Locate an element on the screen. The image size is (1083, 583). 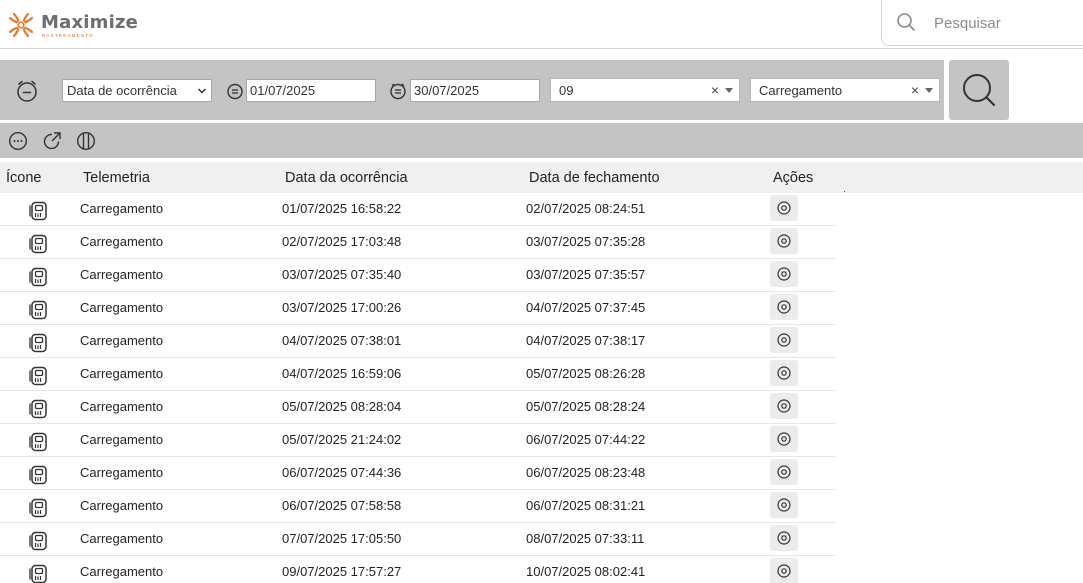
occurrence-date-cell: 09/07/2025 17:57:27 is located at coordinates (342, 571).